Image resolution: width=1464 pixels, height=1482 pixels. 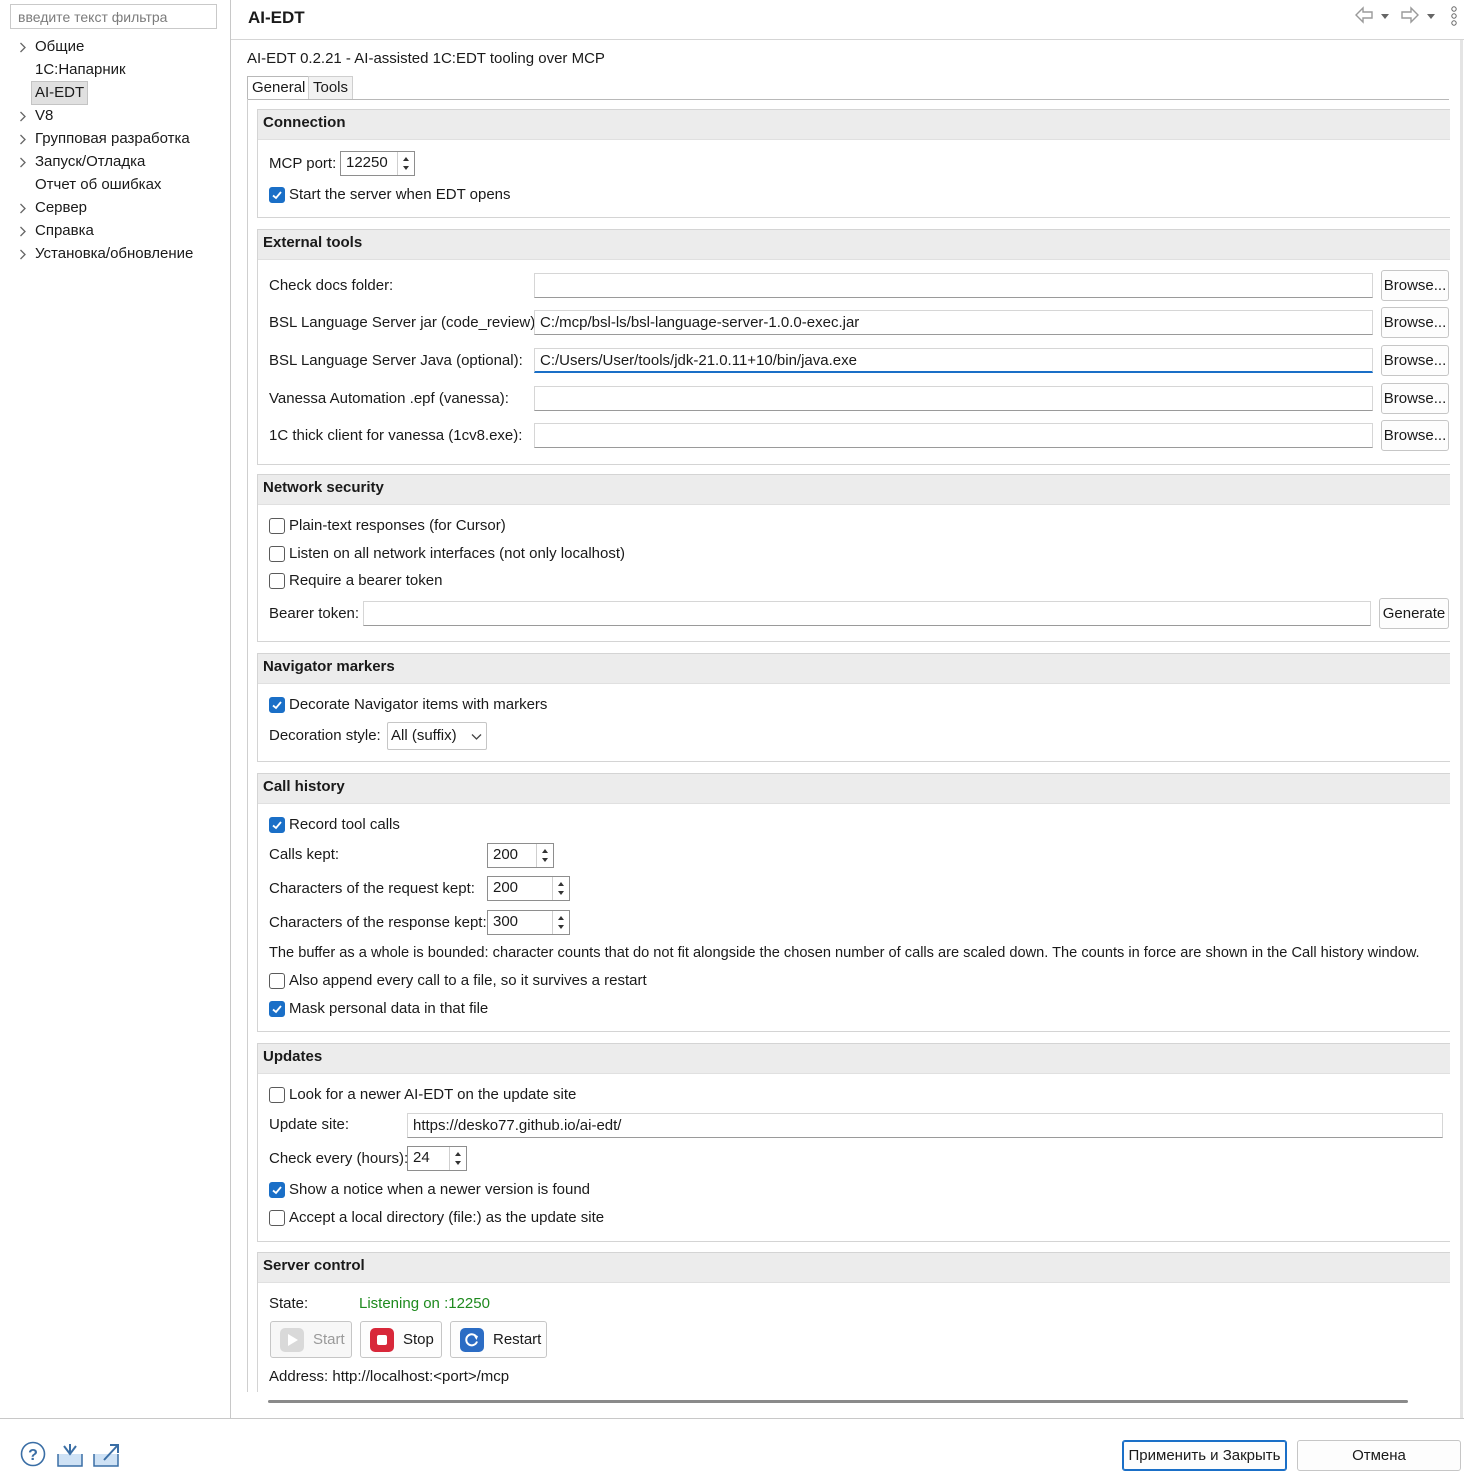 What do you see at coordinates (277, 526) in the screenshot?
I see `plain-text-checkbox` at bounding box center [277, 526].